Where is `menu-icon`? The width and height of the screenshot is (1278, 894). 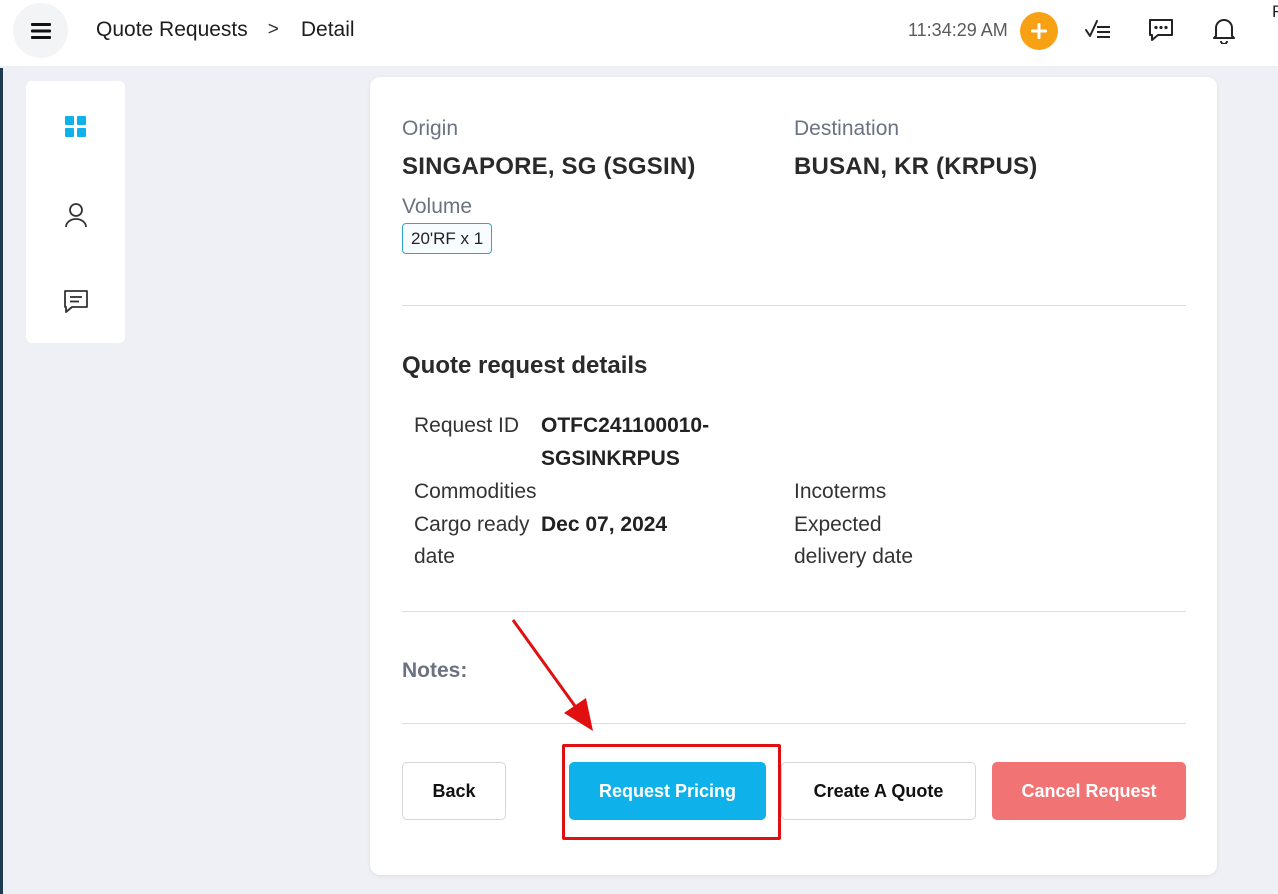
menu-icon is located at coordinates (40, 30).